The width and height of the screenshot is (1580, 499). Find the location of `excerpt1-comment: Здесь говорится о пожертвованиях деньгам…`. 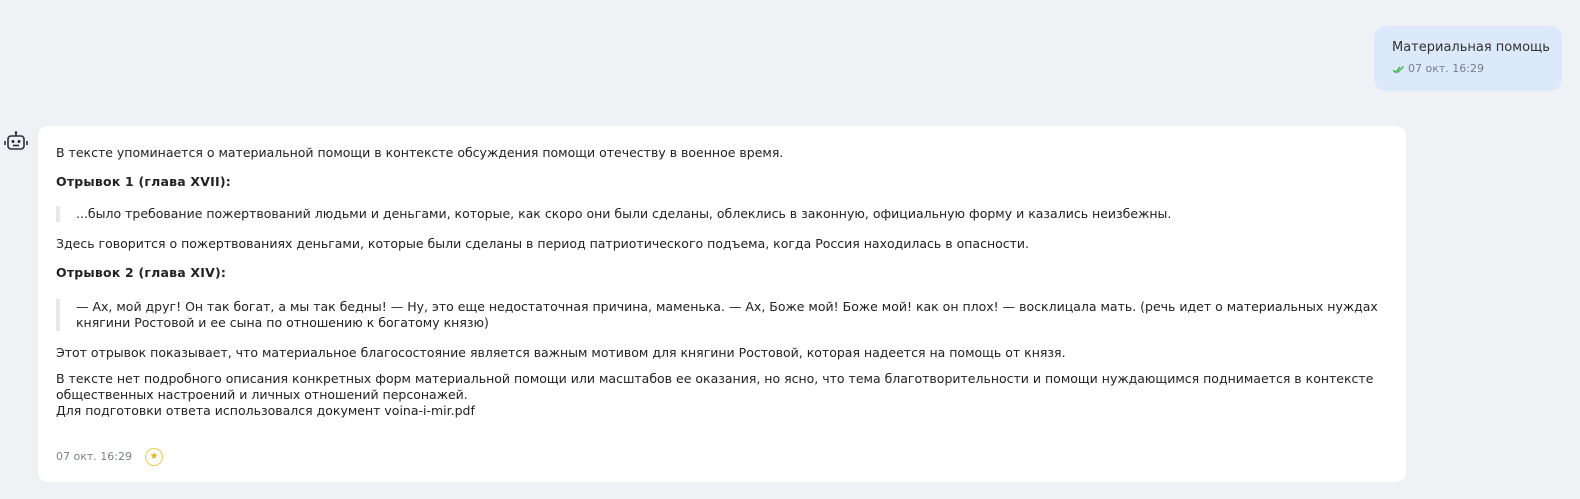

excerpt1-comment: Здесь говорится о пожертвованиях деньгам… is located at coordinates (543, 243).